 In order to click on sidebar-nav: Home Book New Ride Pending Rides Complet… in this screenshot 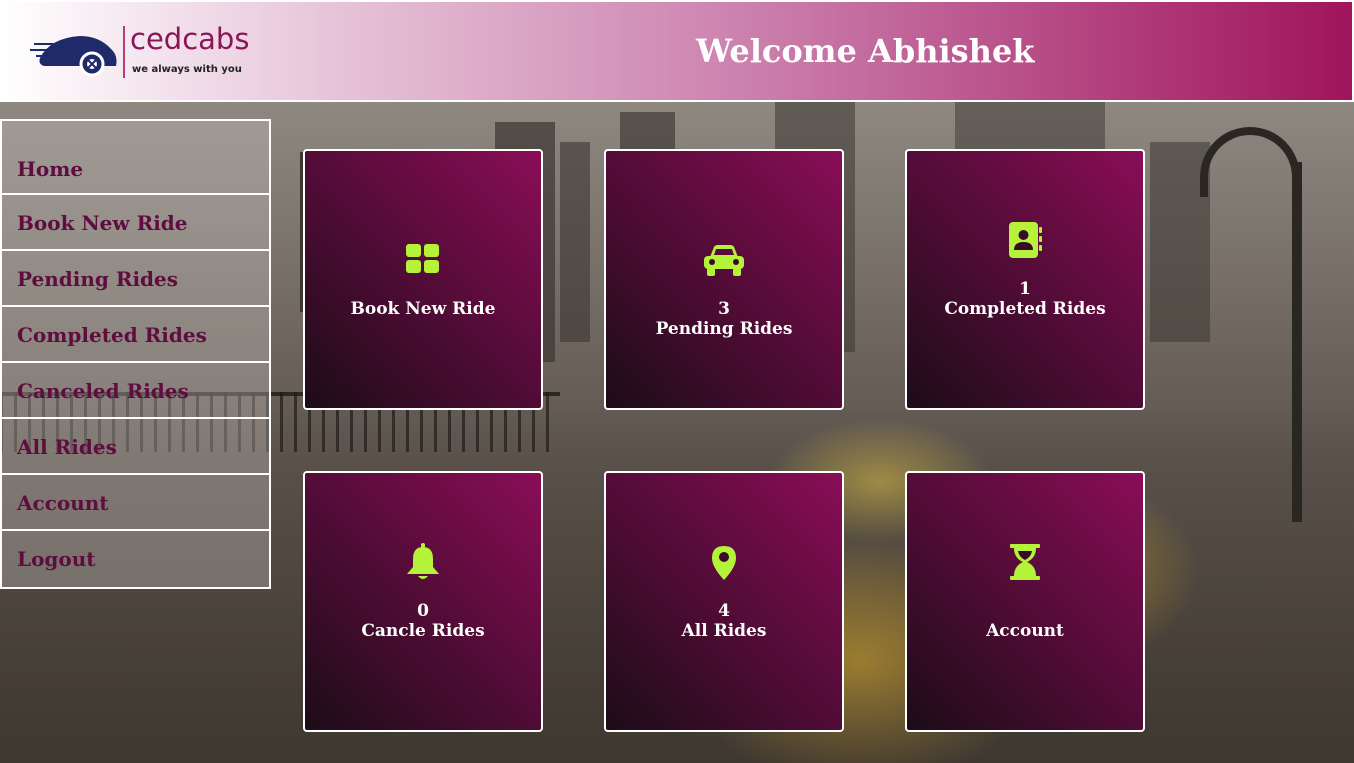, I will do `click(135, 354)`.